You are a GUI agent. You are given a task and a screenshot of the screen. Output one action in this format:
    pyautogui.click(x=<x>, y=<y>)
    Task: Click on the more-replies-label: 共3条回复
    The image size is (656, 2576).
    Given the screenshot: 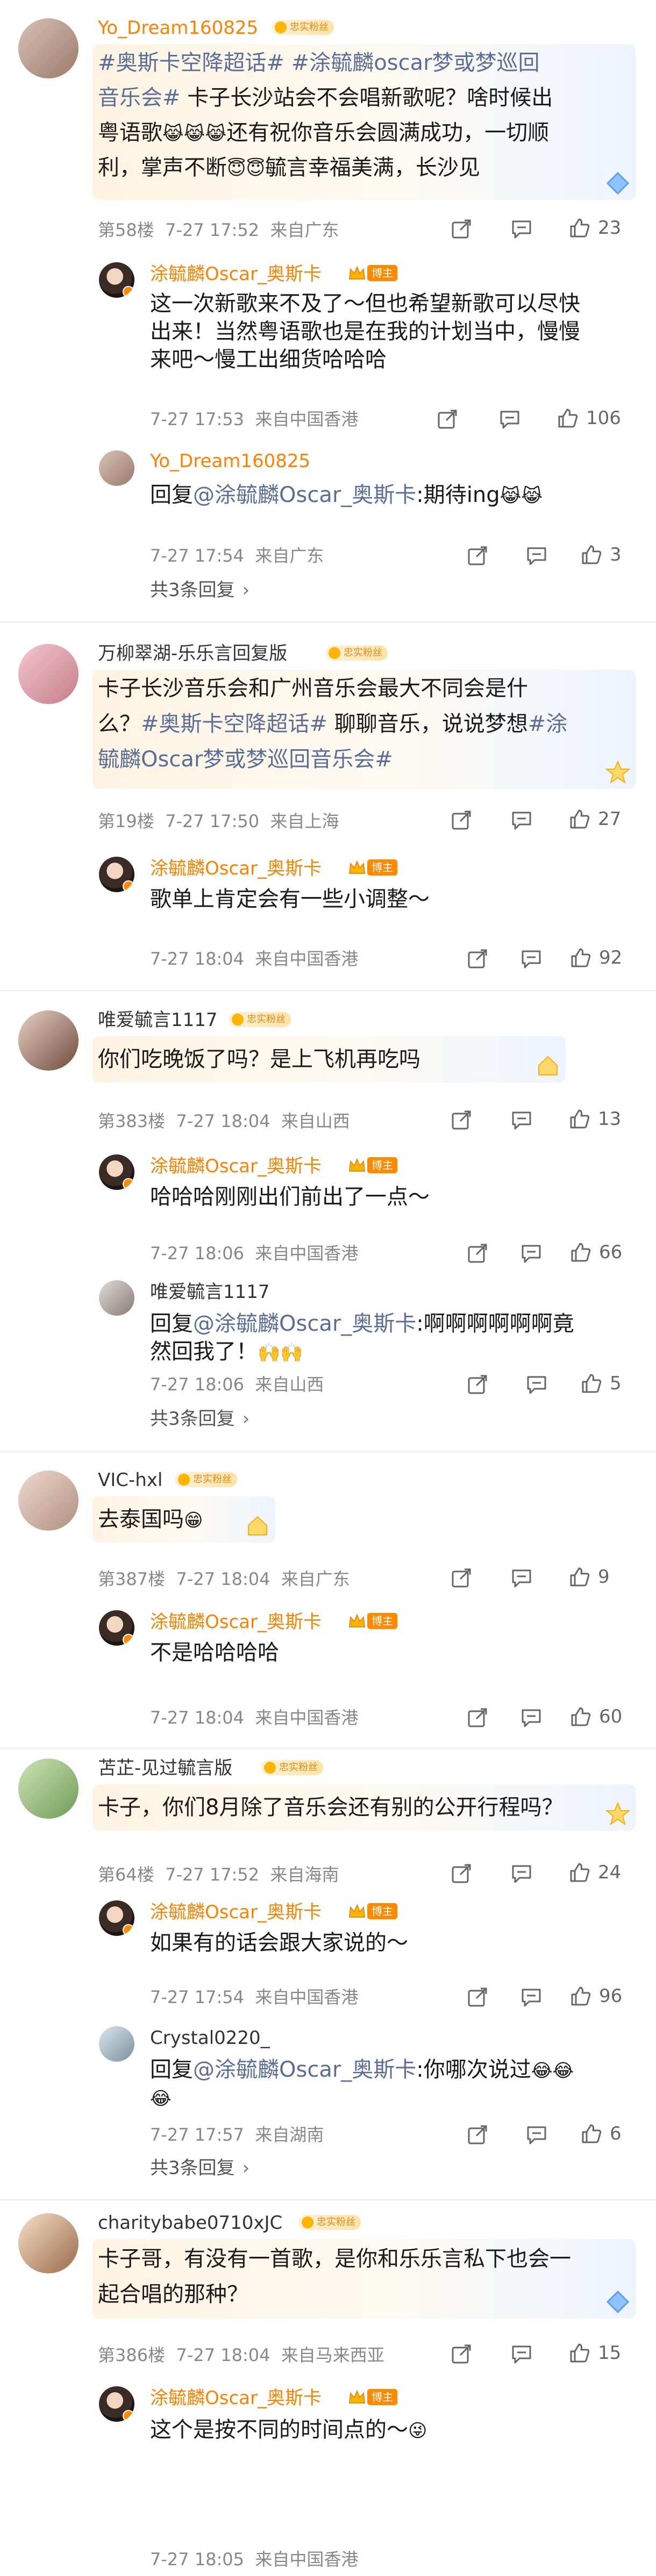 What is the action you would take?
    pyautogui.click(x=192, y=590)
    